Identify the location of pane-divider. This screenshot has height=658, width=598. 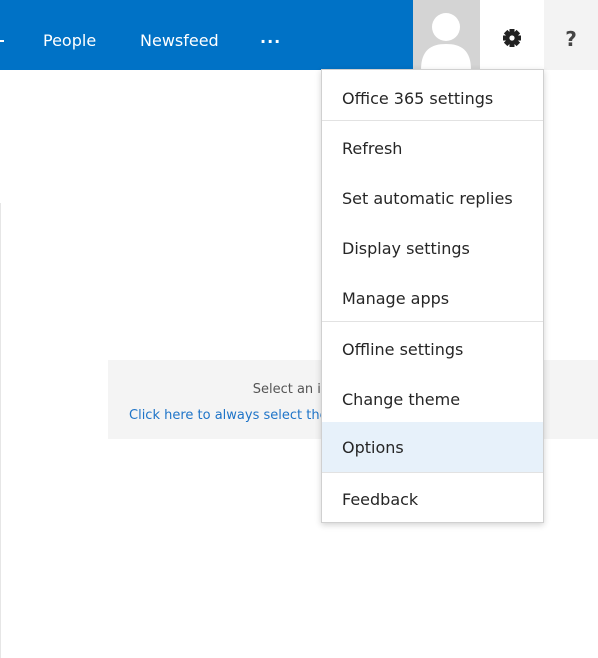
(0, 430).